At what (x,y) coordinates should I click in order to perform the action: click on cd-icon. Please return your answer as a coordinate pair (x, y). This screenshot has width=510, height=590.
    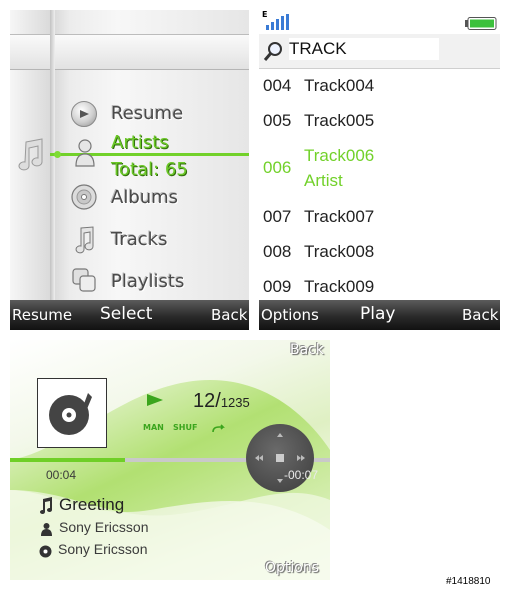
    Looking at the image, I should click on (84, 197).